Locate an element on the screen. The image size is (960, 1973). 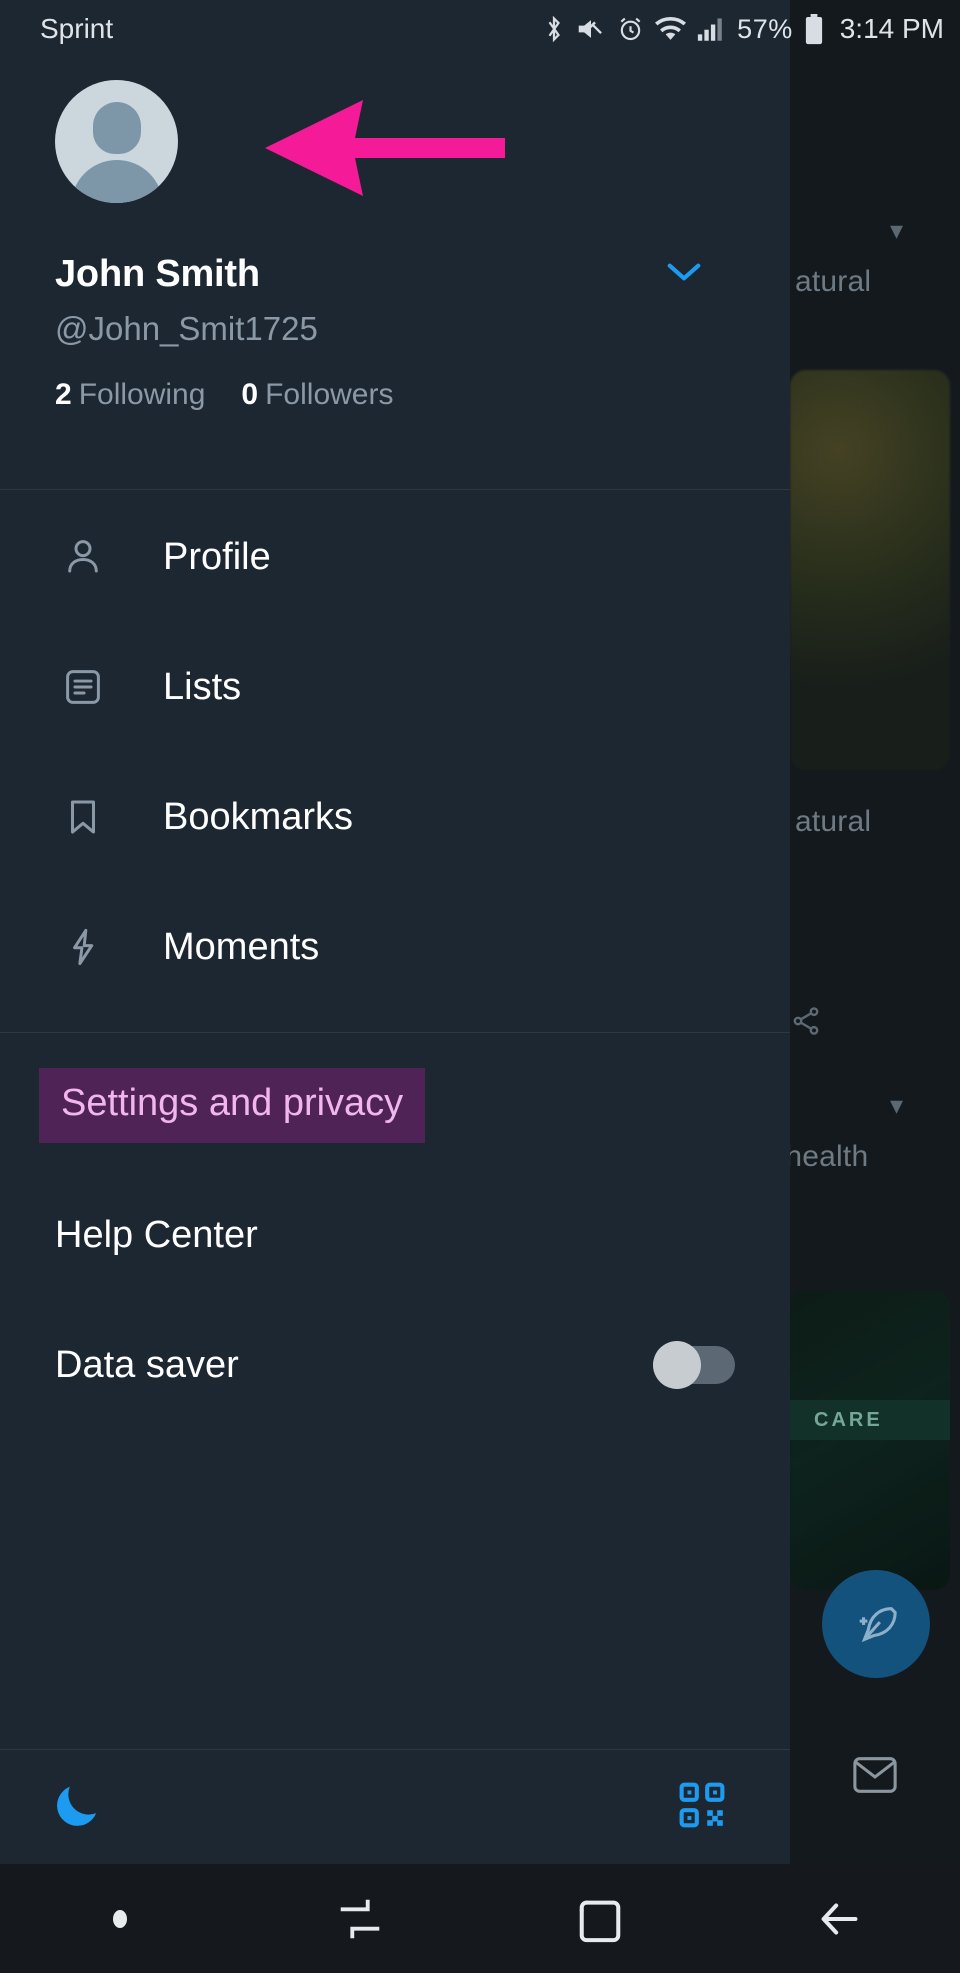
following-stat: 2 Following is located at coordinates (130, 395).